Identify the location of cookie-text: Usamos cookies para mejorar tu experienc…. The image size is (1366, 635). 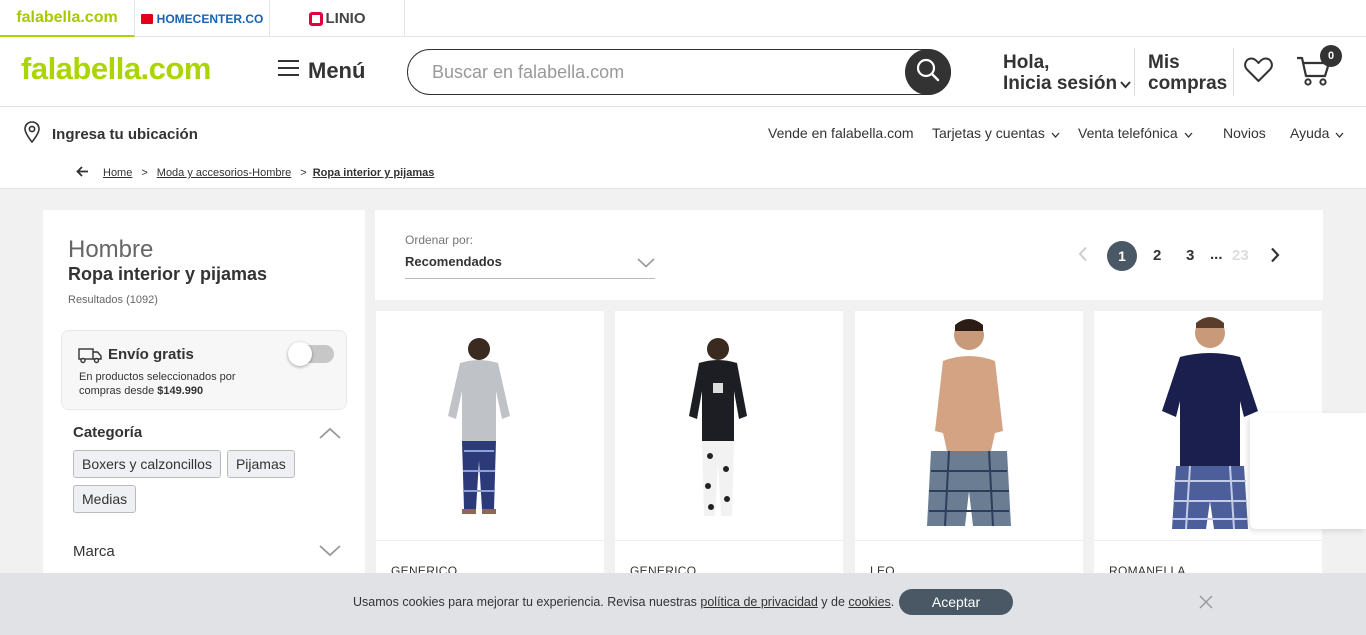
(527, 602).